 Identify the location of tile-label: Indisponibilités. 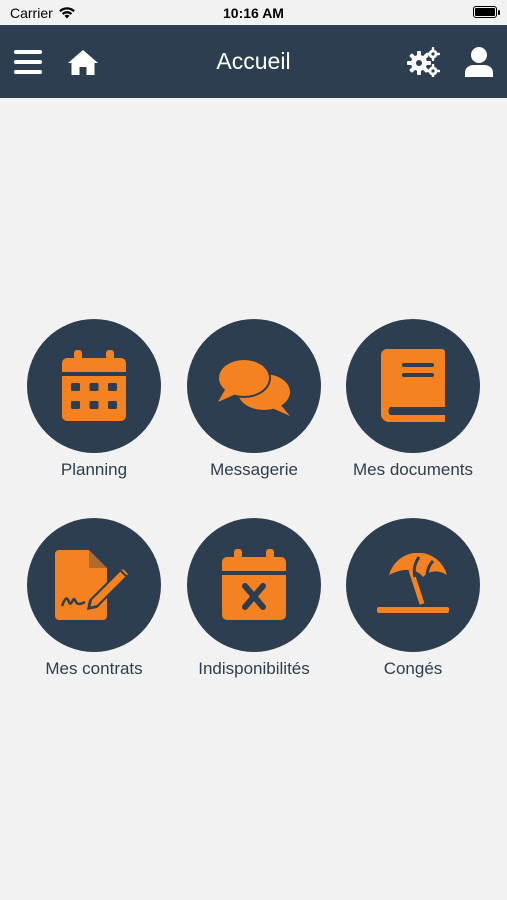
(254, 668).